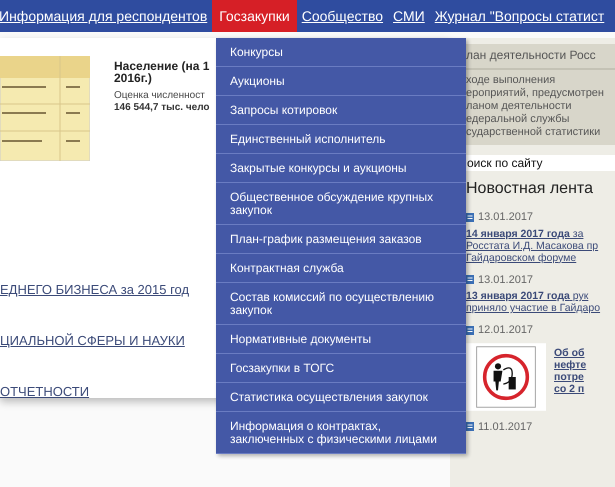 The image size is (615, 487). I want to click on plan-title: лан деятельности Росс, so click(540, 58).